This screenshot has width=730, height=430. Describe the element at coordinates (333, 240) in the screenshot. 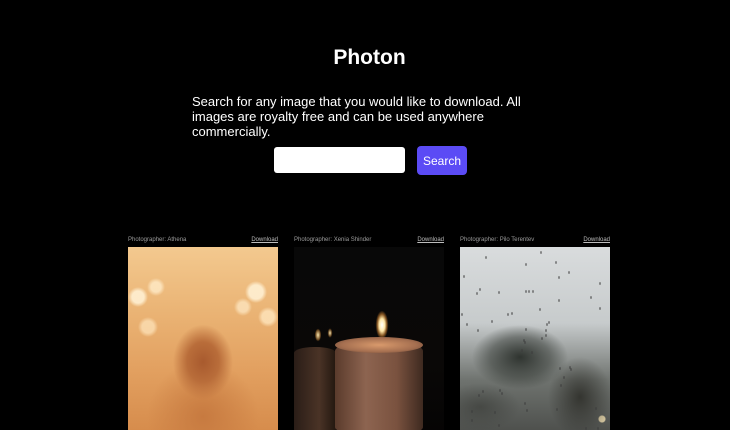

I see `photographer-credit: Photographer: Xenia Shinder` at that location.